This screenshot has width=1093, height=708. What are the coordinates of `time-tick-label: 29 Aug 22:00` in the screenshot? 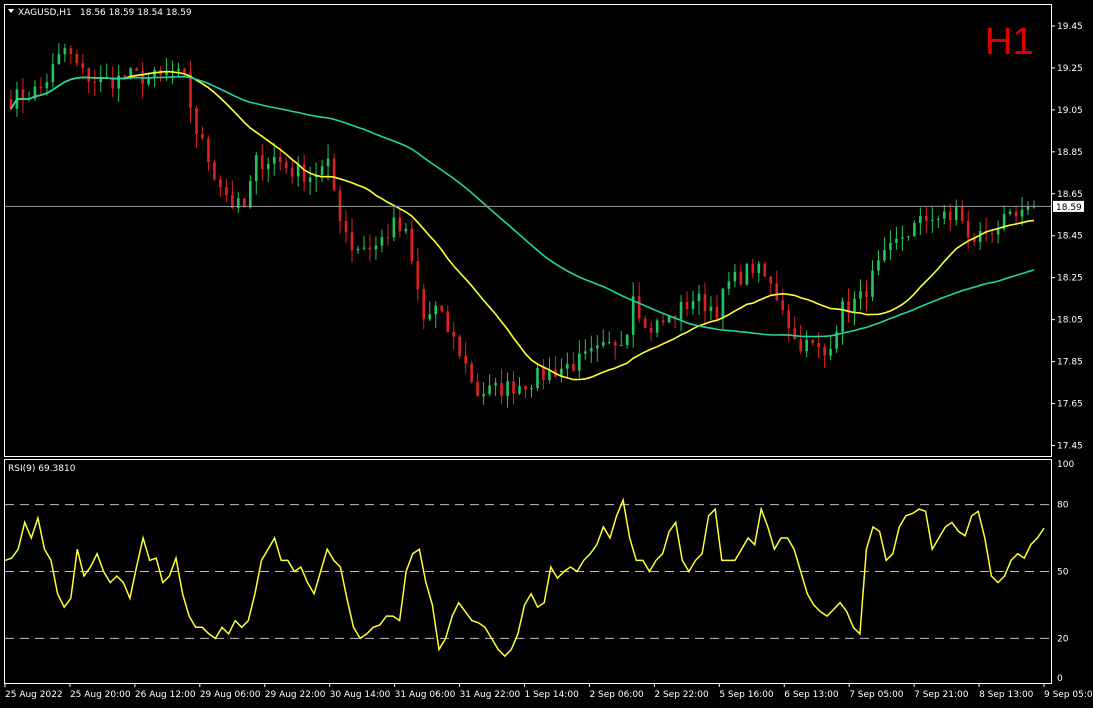 It's located at (295, 695).